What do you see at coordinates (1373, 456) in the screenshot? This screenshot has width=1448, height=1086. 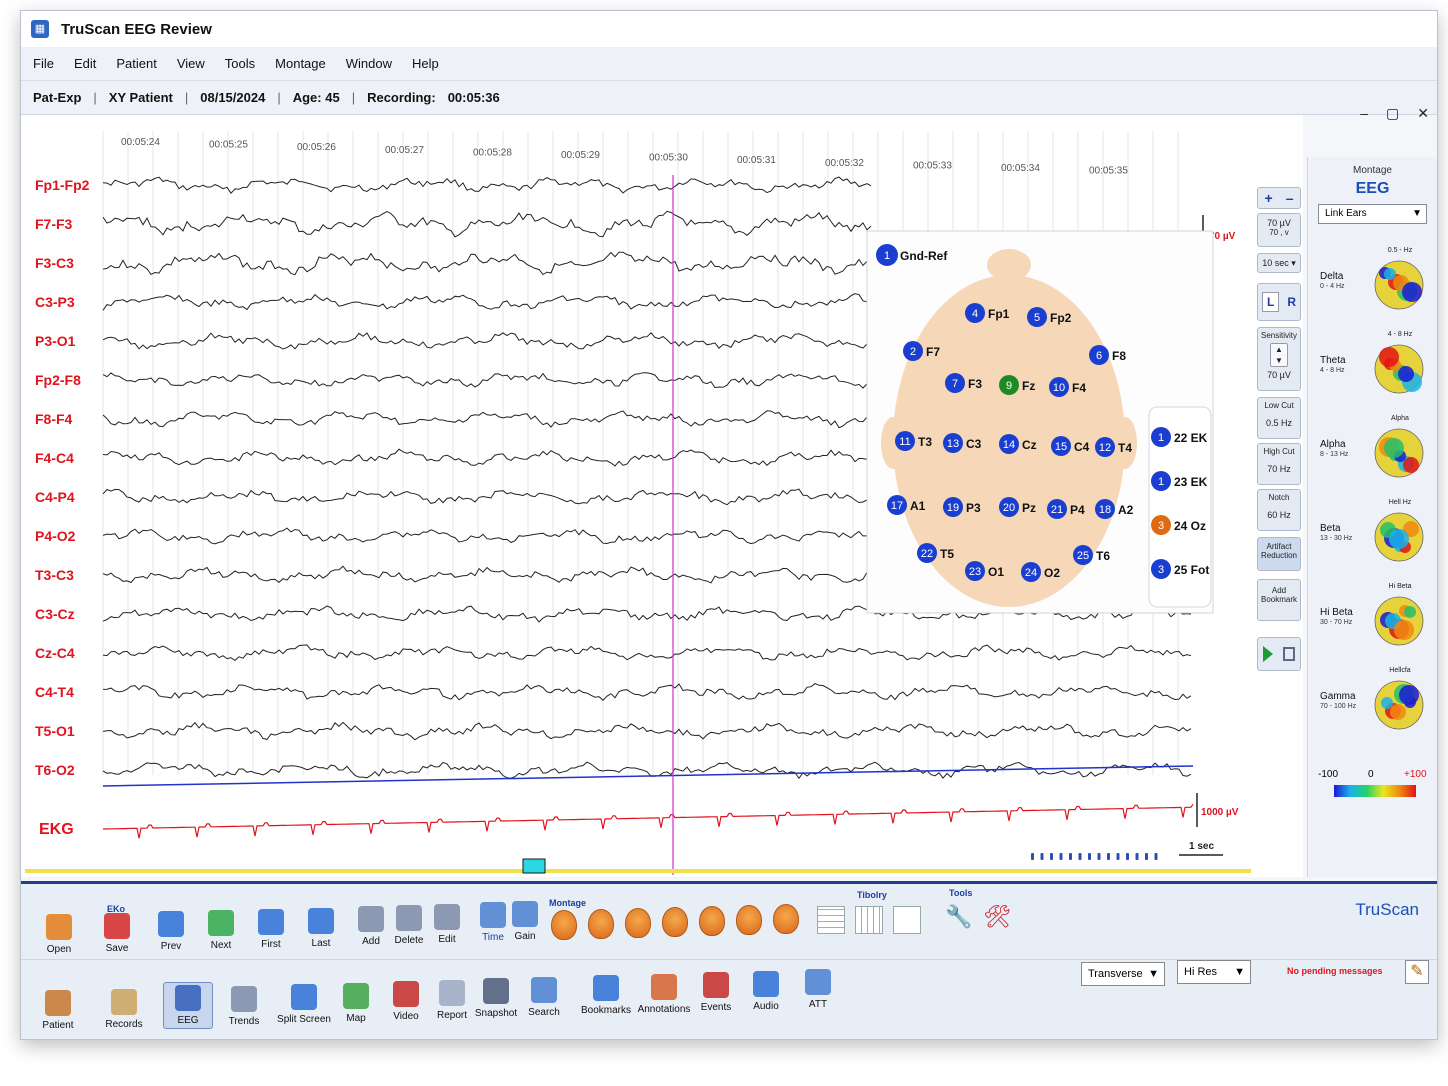 I see `band-alpha: Alpha Alpha 8 - 13 Hz` at bounding box center [1373, 456].